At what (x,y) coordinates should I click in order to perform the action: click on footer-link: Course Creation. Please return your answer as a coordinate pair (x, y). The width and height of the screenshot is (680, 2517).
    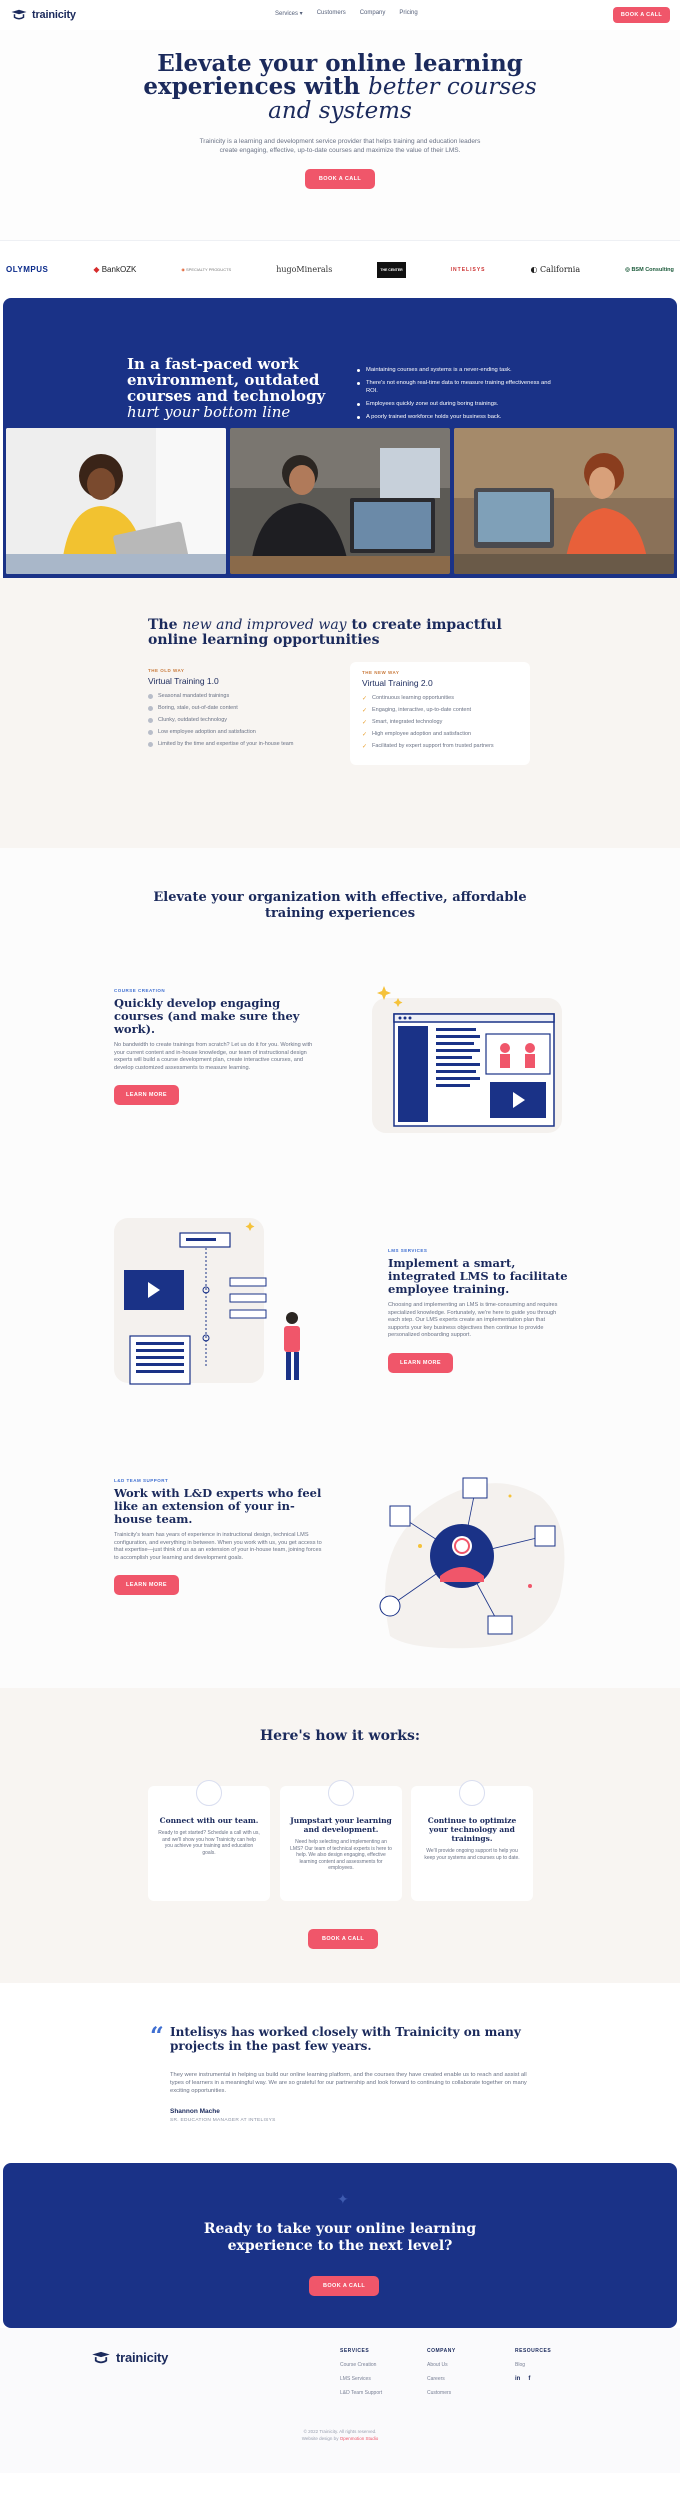
    Looking at the image, I should click on (361, 2365).